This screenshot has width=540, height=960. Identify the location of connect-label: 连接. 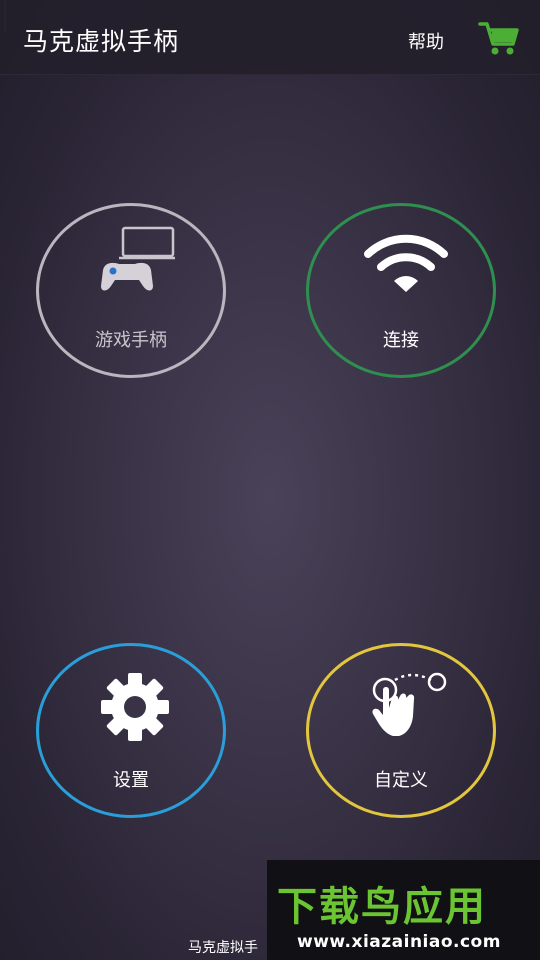
(401, 340).